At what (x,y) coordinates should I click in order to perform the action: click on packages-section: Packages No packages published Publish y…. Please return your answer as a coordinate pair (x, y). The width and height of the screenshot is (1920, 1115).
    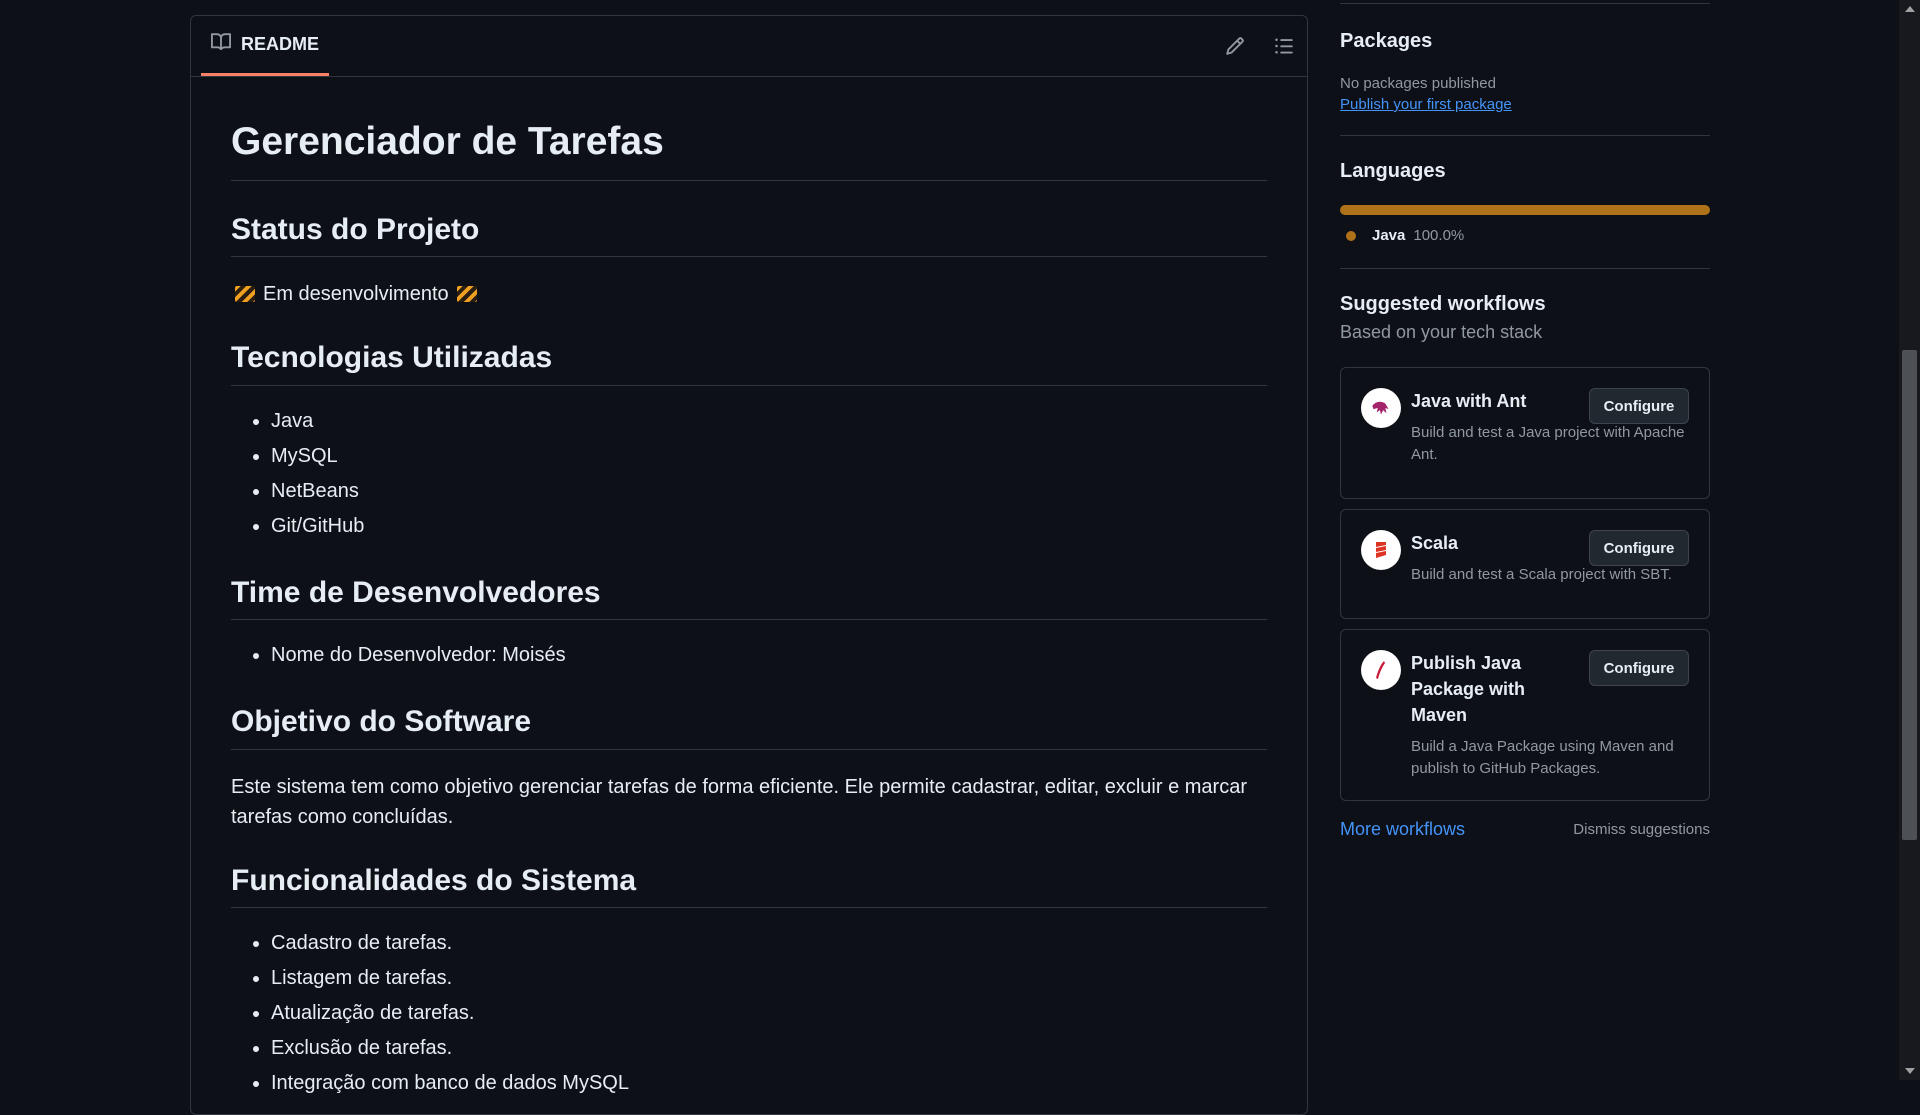
    Looking at the image, I should click on (1525, 70).